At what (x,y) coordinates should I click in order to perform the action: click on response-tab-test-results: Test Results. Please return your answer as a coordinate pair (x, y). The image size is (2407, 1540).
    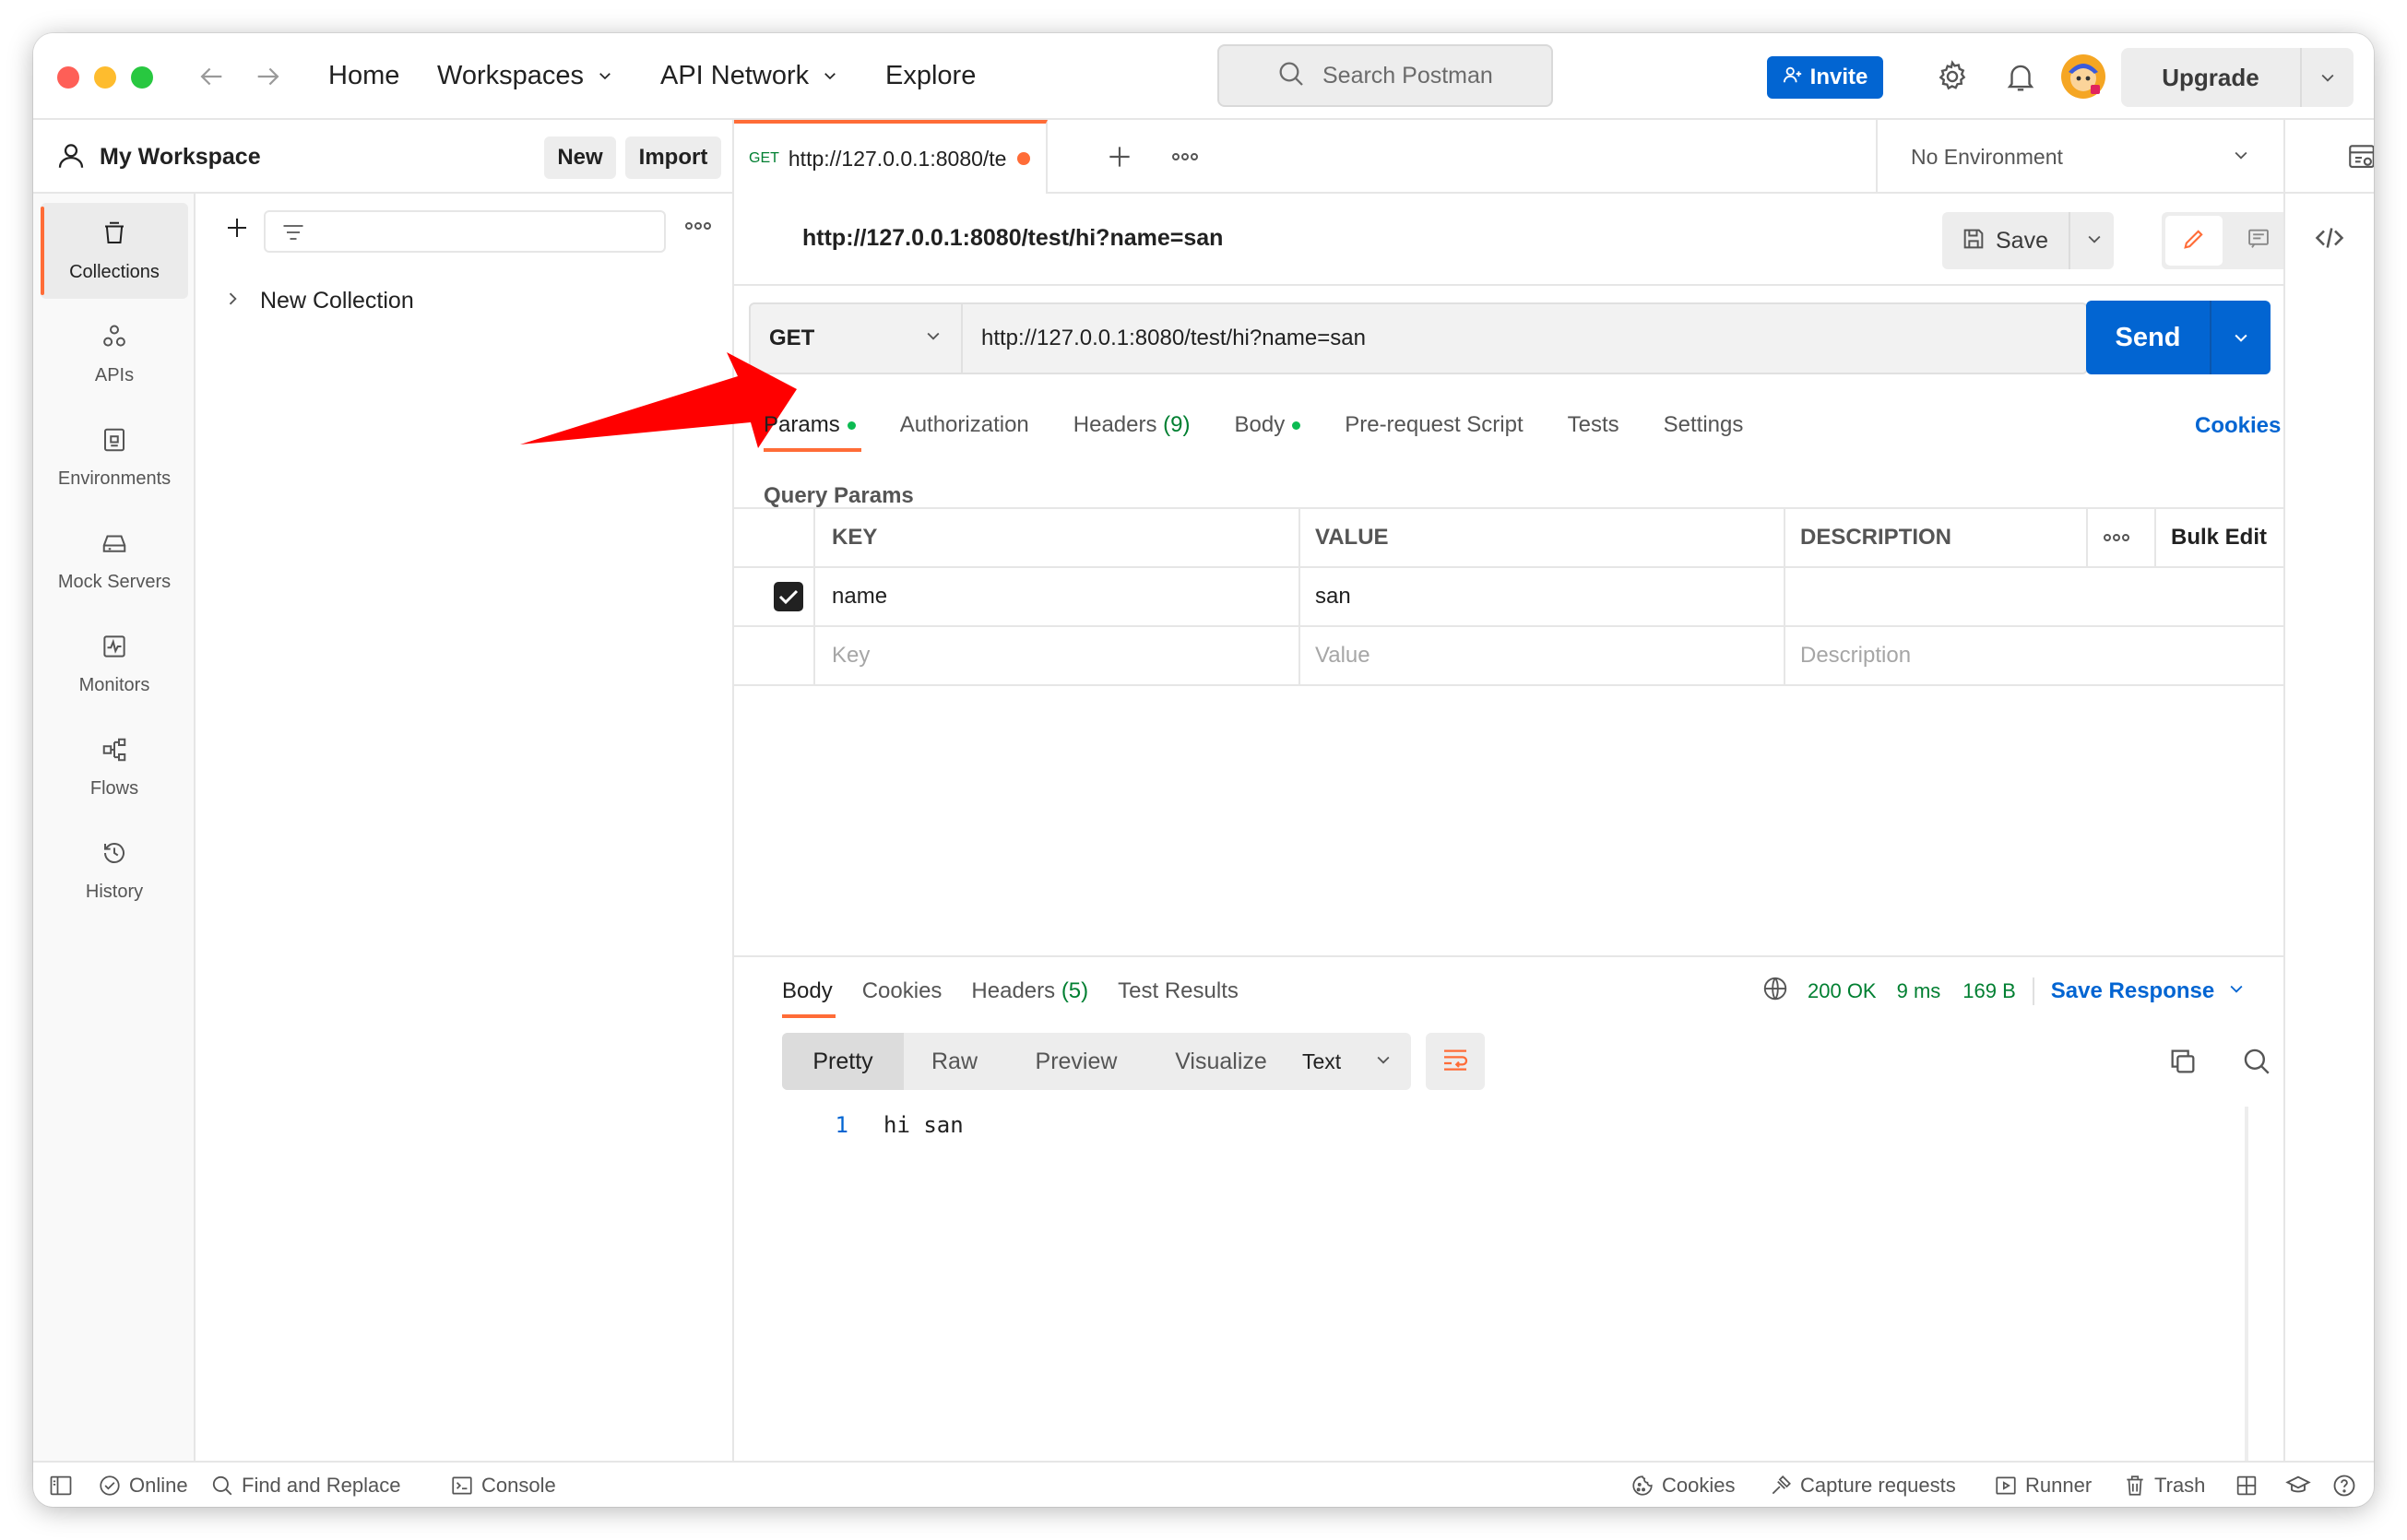
    Looking at the image, I should click on (1178, 991).